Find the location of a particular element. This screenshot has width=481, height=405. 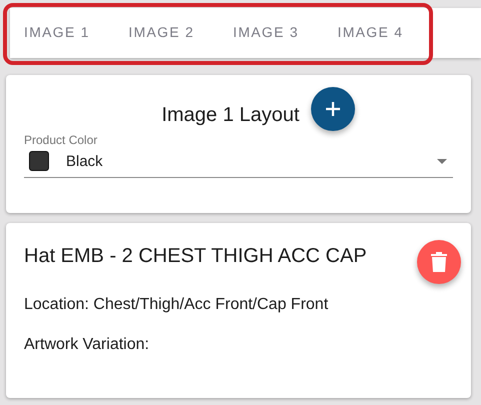

trash-icon is located at coordinates (439, 262).